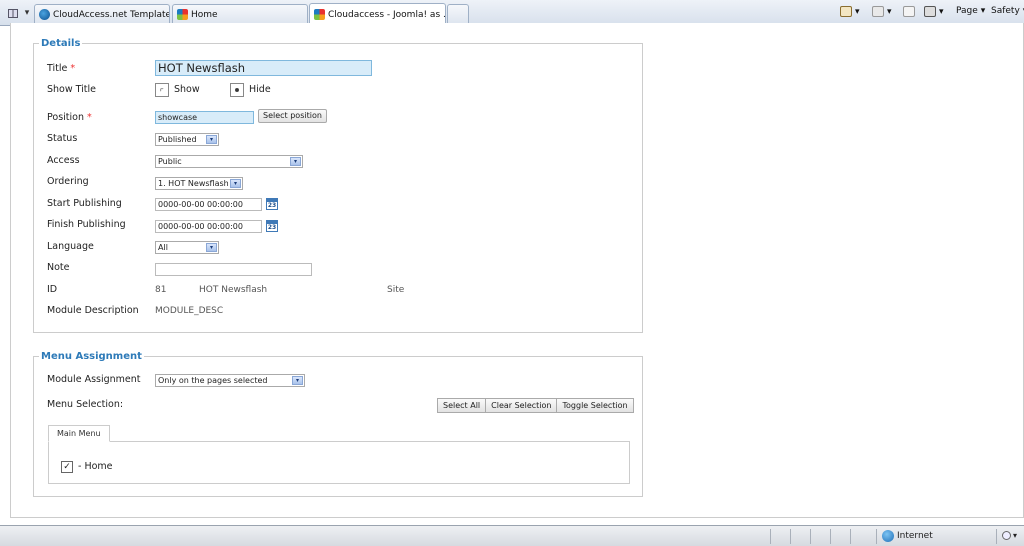  What do you see at coordinates (521, 405) in the screenshot?
I see `clear-selection-button: Clear Selection` at bounding box center [521, 405].